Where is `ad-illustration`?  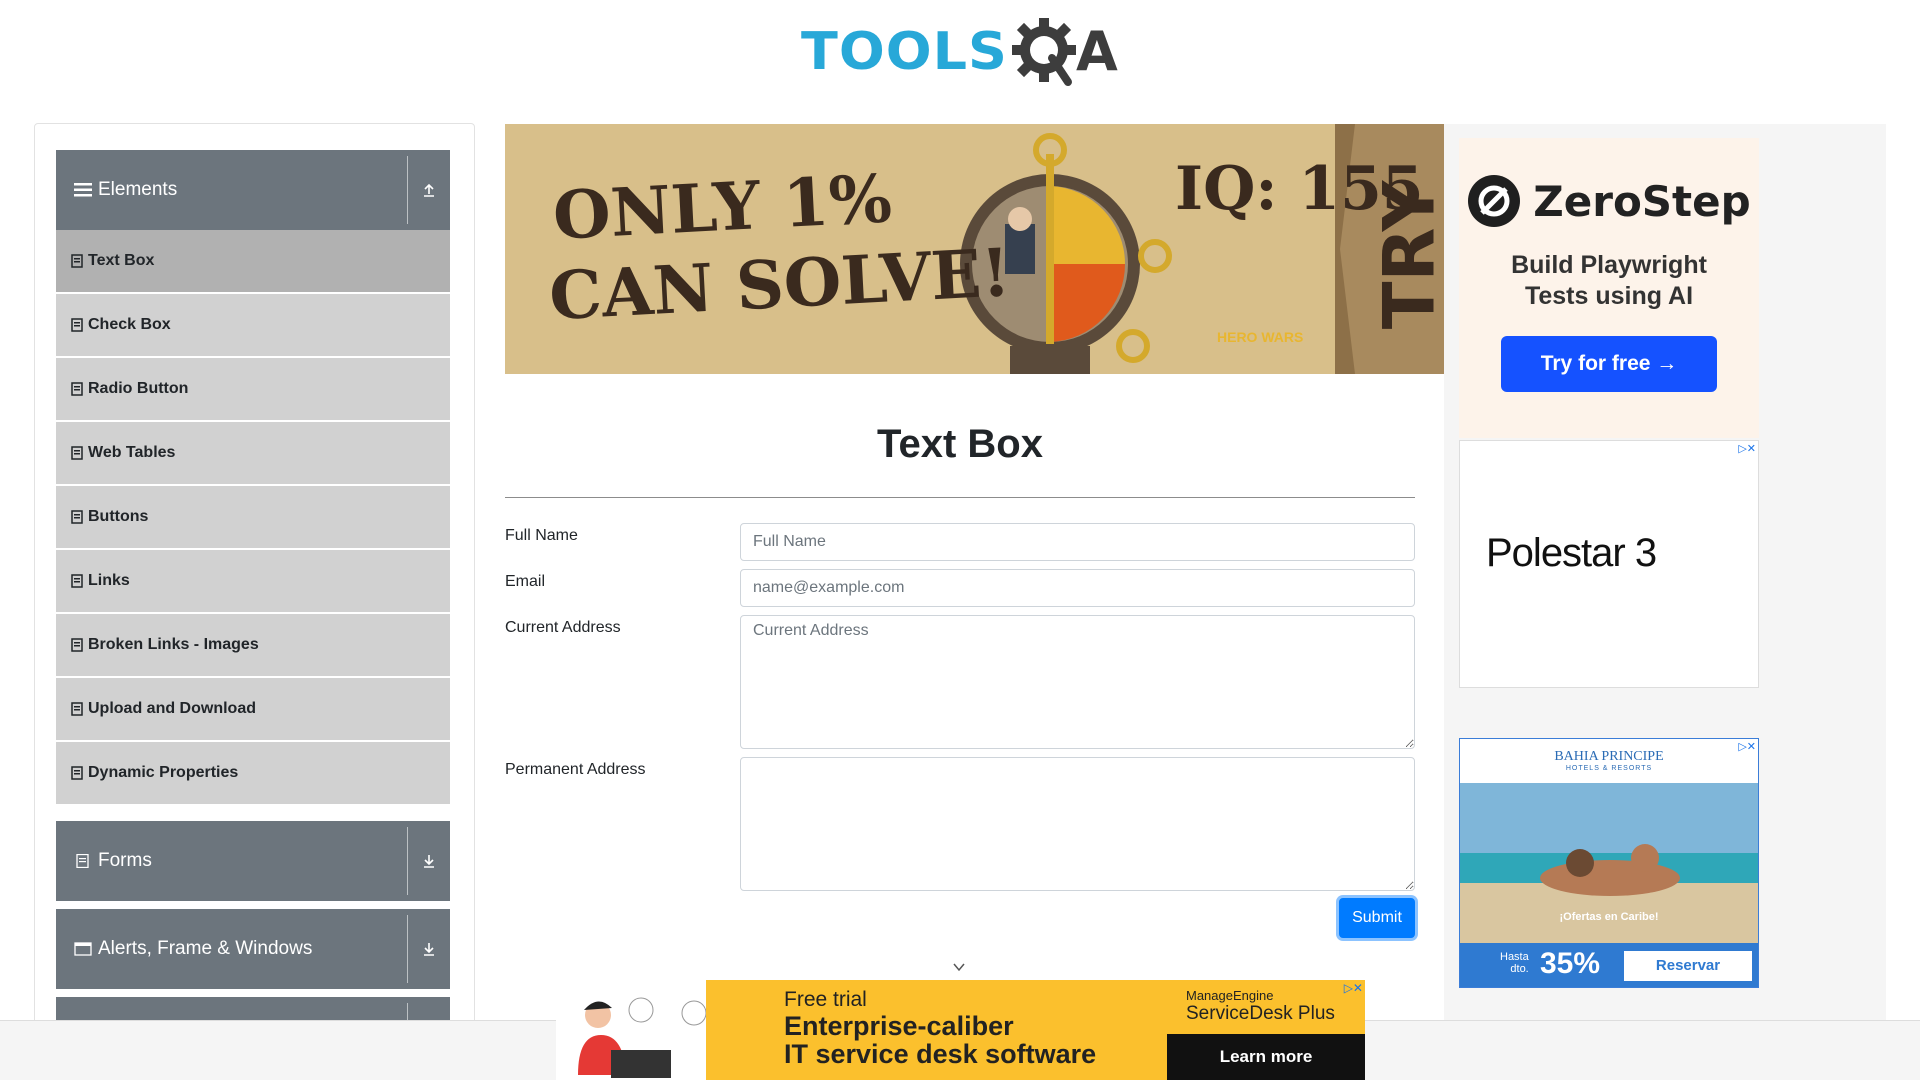
ad-illustration is located at coordinates (631, 1030).